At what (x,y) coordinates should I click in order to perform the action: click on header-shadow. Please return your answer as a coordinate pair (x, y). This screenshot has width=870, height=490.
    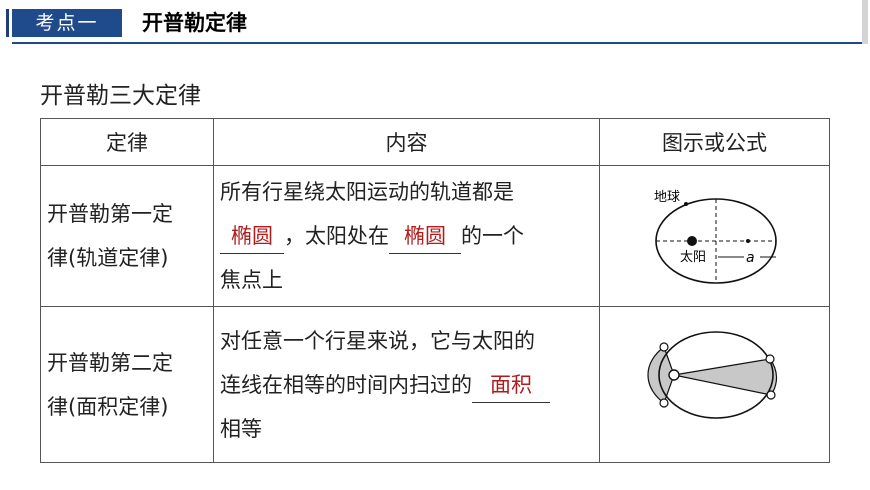
    Looking at the image, I should click on (865, 22).